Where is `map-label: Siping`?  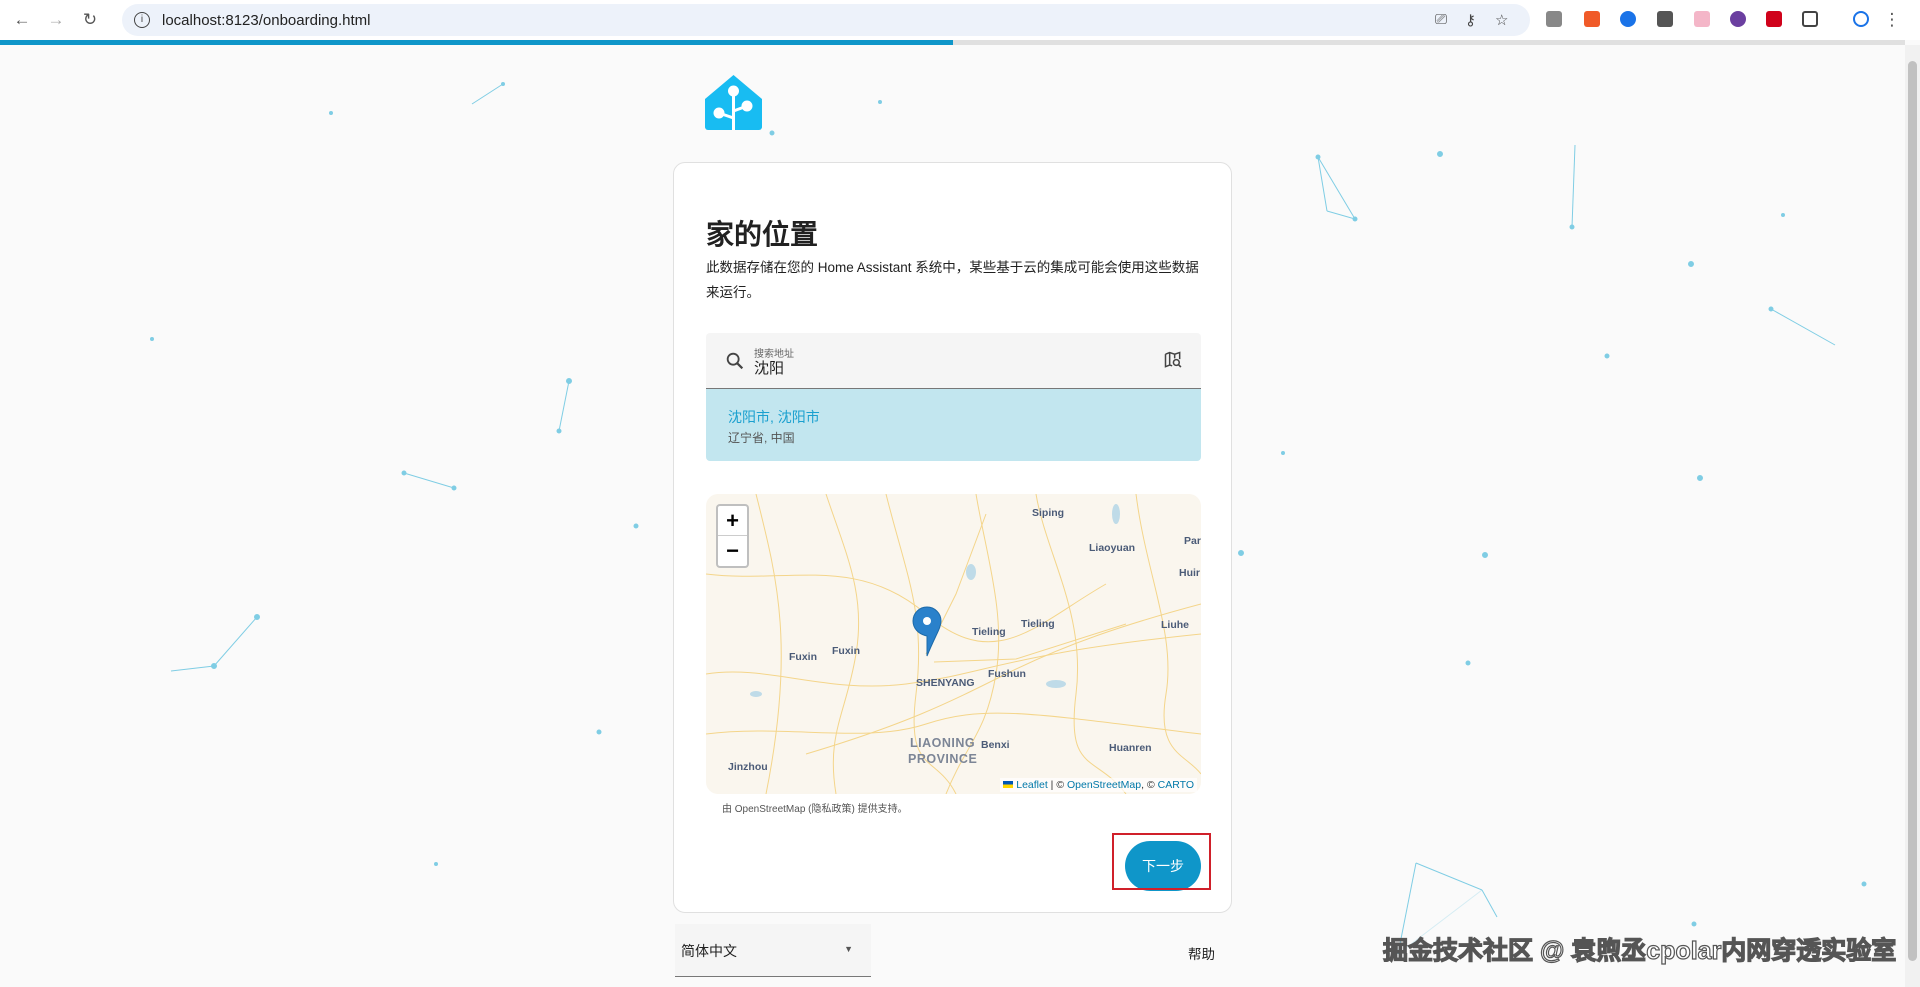
map-label: Siping is located at coordinates (1048, 513).